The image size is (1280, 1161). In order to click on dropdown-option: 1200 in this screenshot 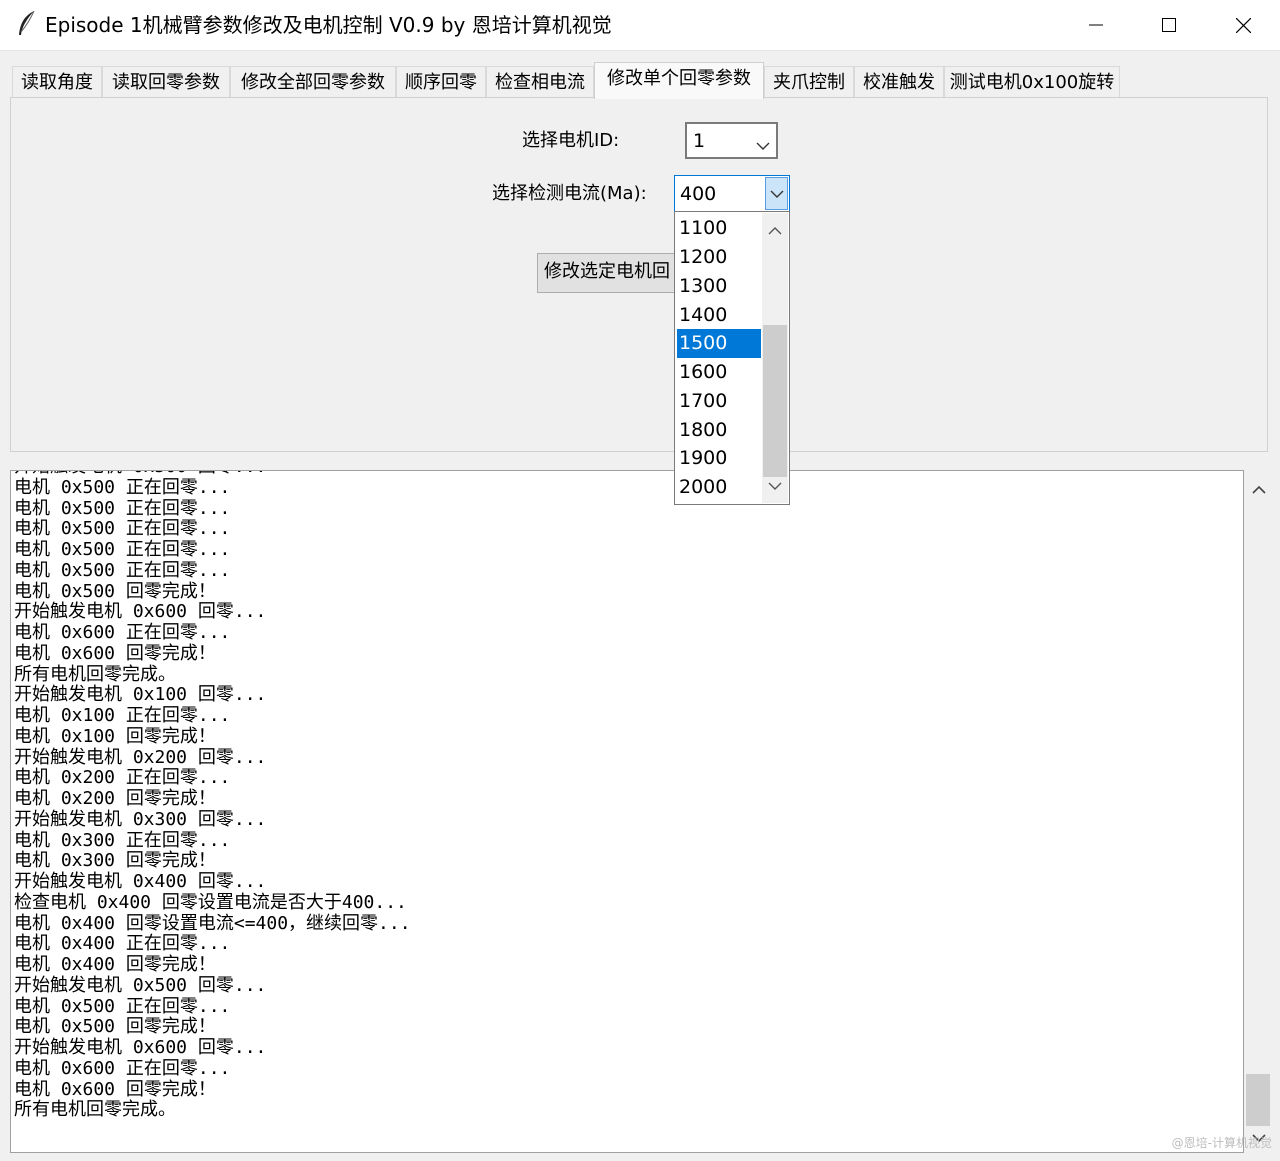, I will do `click(719, 257)`.